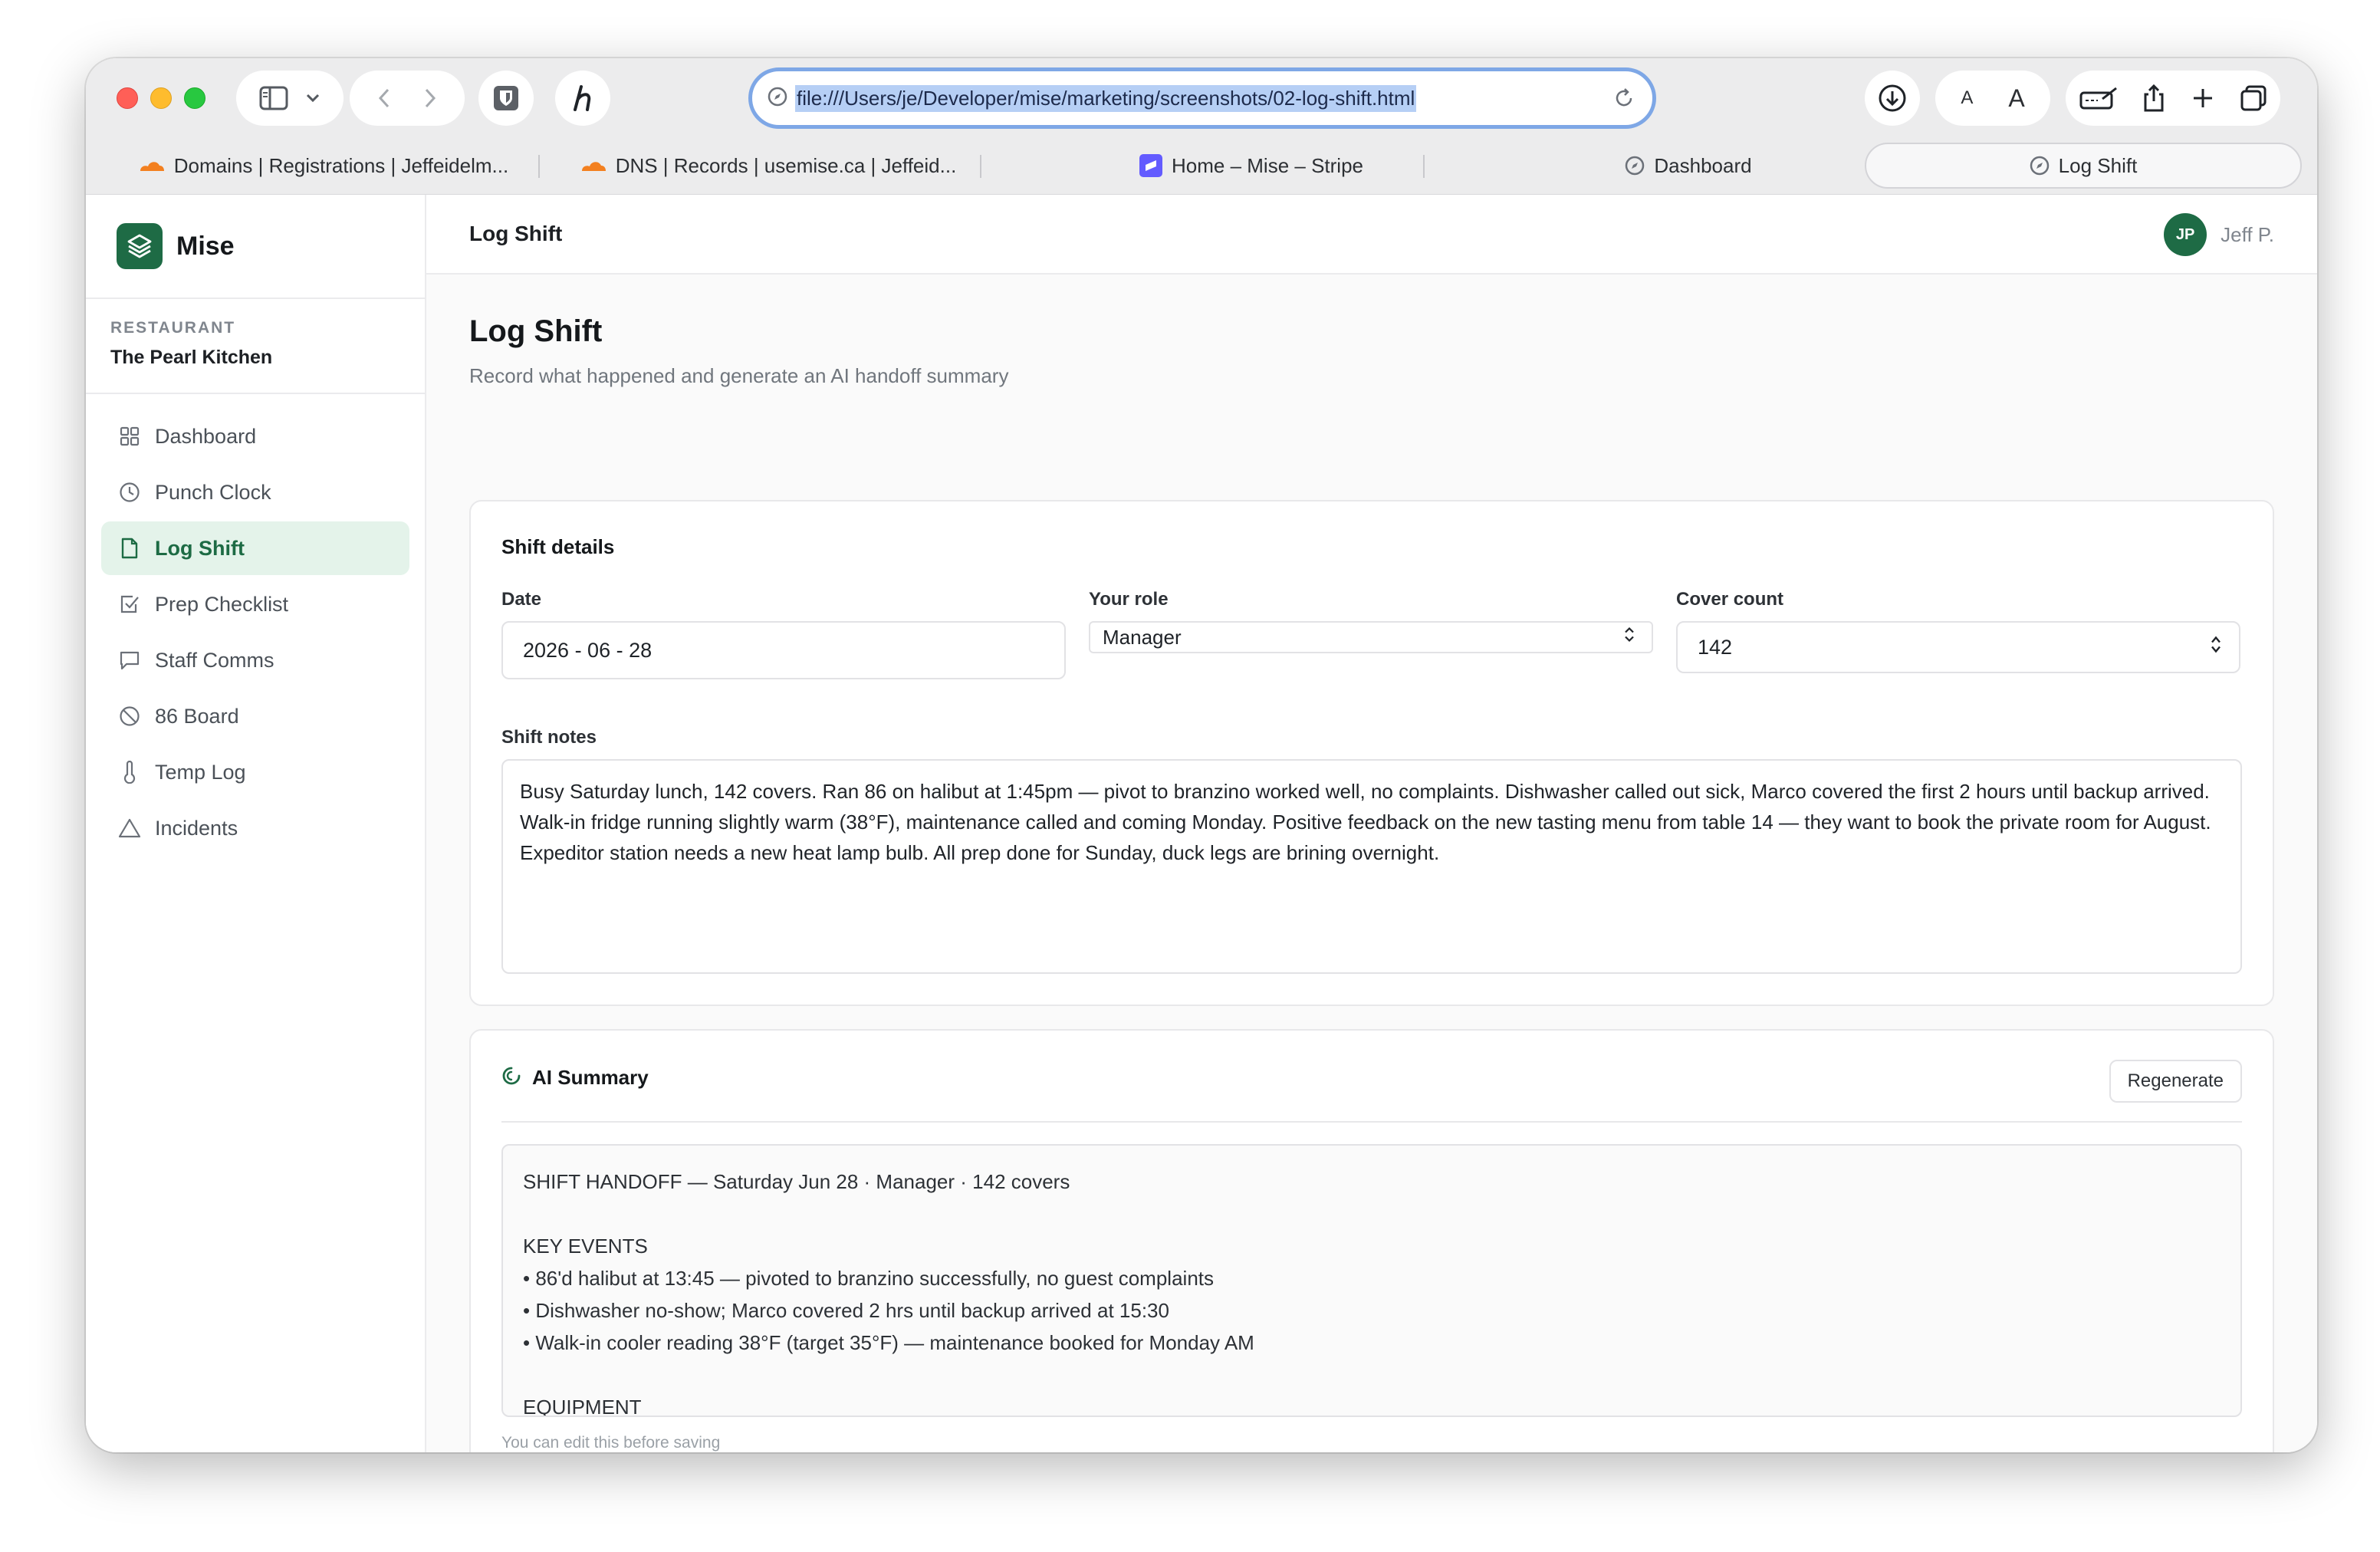 The width and height of the screenshot is (2380, 1552). I want to click on user-name: Jeff P., so click(2247, 234).